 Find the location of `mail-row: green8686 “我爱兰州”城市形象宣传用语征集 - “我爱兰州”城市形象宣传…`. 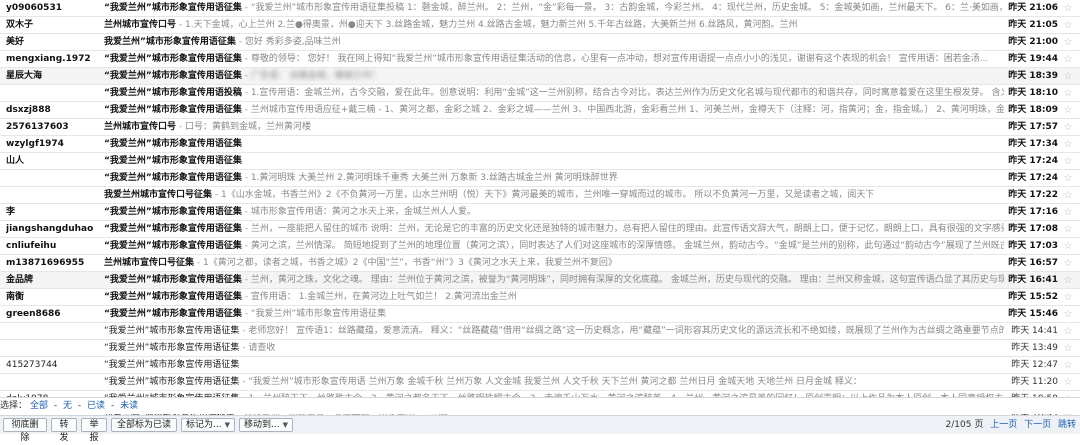

mail-row: green8686 “我爱兰州”城市形象宣传用语征集 - “我爱兰州”城市形象宣传… is located at coordinates (540, 314).